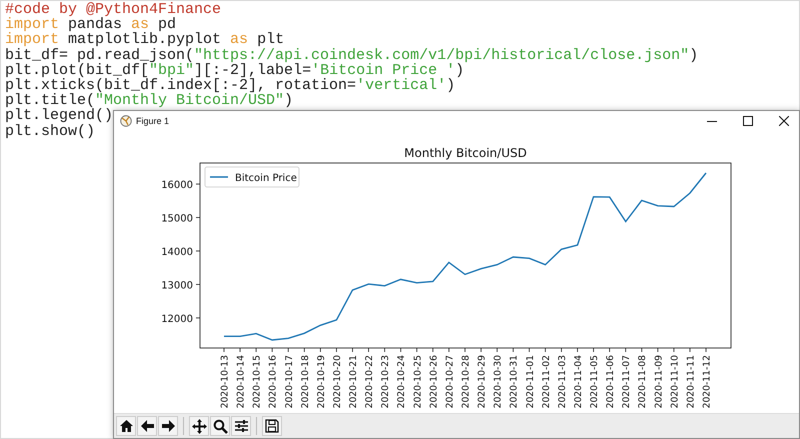  Describe the element at coordinates (784, 121) in the screenshot. I see `close-icon` at that location.